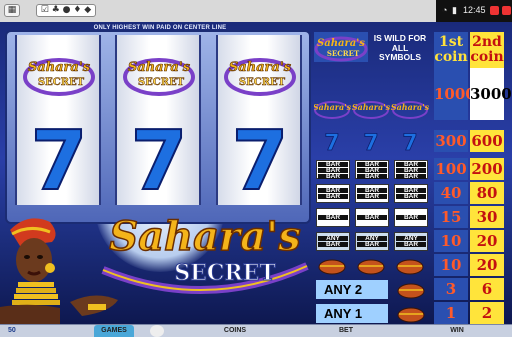 The width and height of the screenshot is (512, 337). What do you see at coordinates (487, 169) in the screenshot?
I see `payout-2nd: 200` at bounding box center [487, 169].